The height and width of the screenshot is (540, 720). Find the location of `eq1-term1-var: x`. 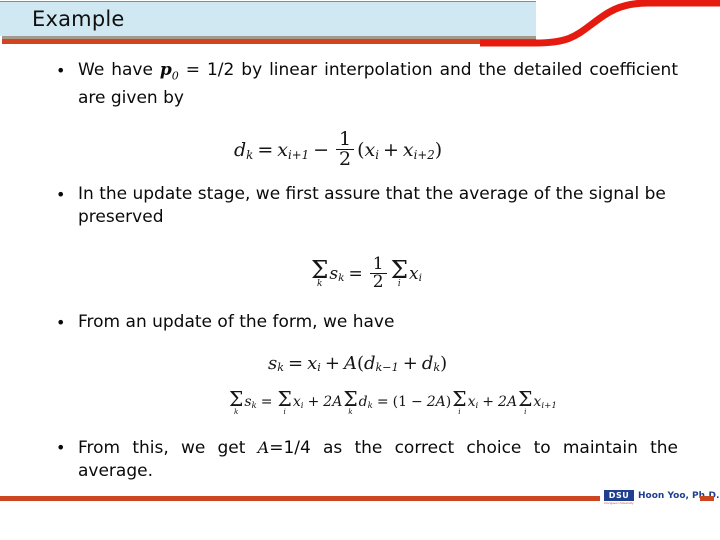

eq1-term1-var: x is located at coordinates (282, 149).